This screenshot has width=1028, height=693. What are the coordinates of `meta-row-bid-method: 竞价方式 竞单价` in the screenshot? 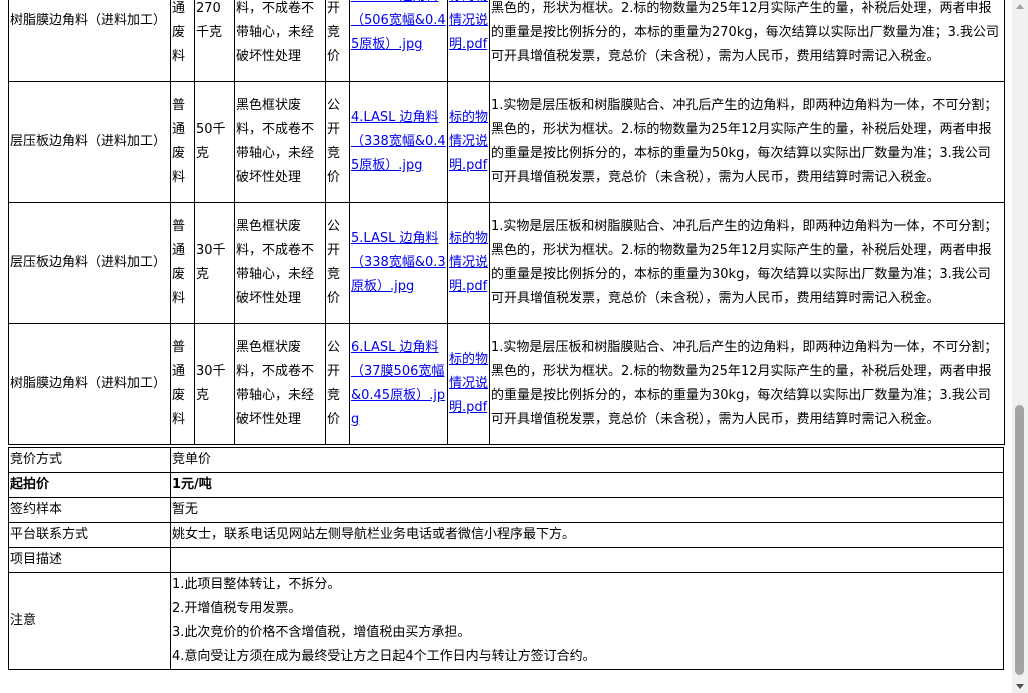 It's located at (506, 460).